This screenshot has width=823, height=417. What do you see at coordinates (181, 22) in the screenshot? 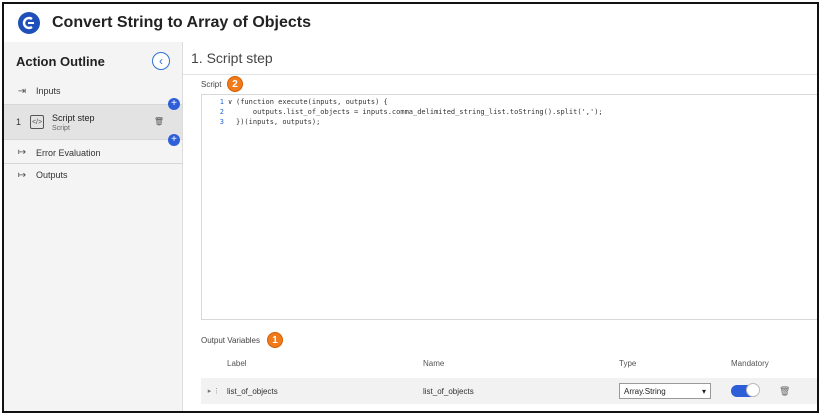
I see `page-title: Convert String to Array of Objects` at bounding box center [181, 22].